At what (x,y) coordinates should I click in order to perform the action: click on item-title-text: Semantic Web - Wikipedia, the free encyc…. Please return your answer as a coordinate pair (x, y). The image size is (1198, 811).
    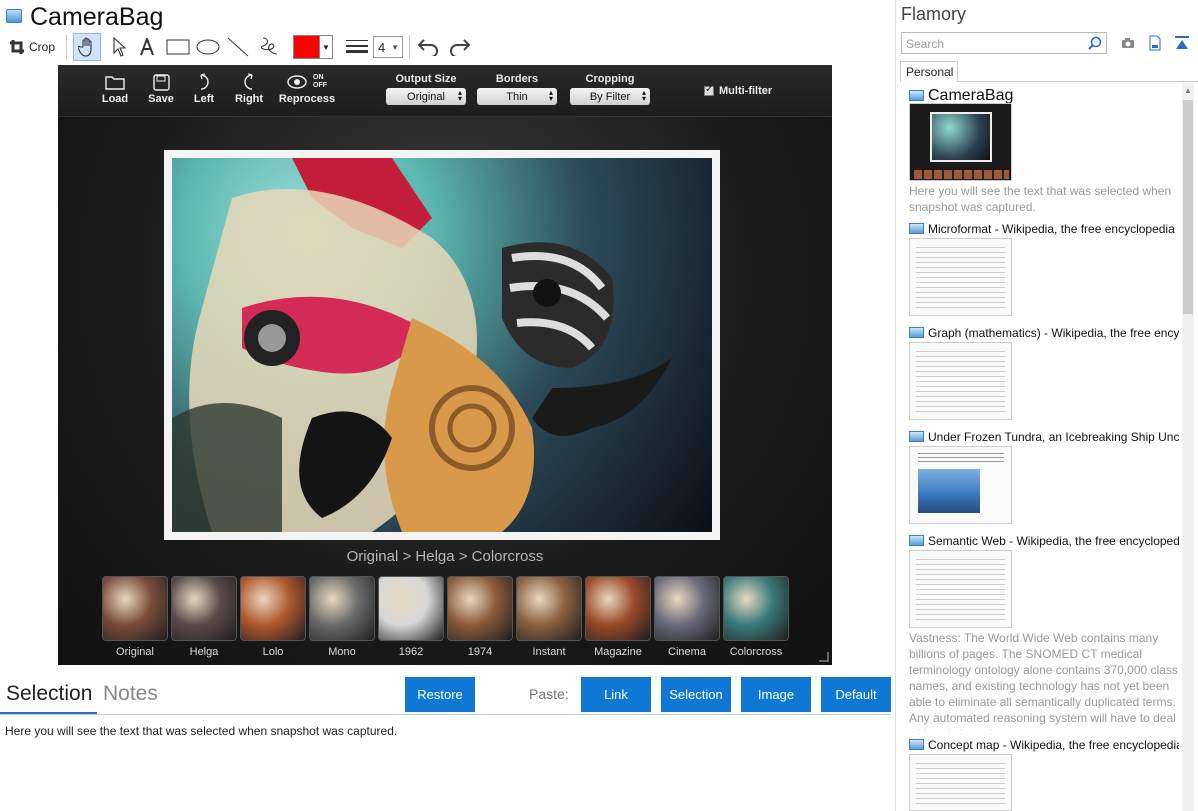
    Looking at the image, I should click on (1053, 541).